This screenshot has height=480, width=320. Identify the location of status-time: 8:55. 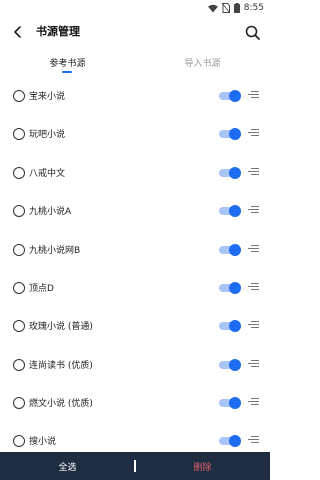
(253, 8).